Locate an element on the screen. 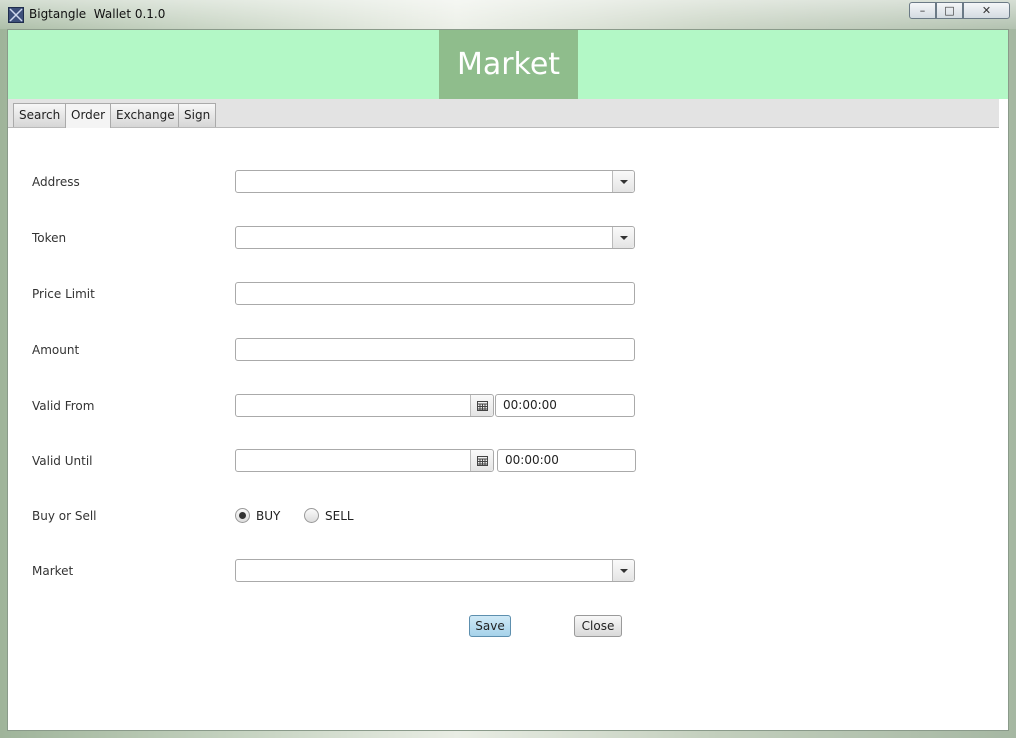  buy-or-sell-label: Buy or Sell is located at coordinates (64, 516).